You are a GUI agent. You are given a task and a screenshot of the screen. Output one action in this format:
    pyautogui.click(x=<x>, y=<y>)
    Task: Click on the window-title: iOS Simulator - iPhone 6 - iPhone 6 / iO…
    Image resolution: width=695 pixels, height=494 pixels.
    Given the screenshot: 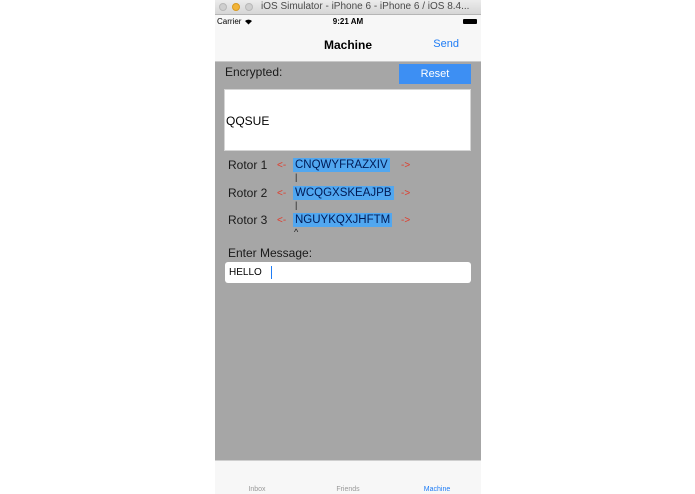 What is the action you would take?
    pyautogui.click(x=365, y=6)
    